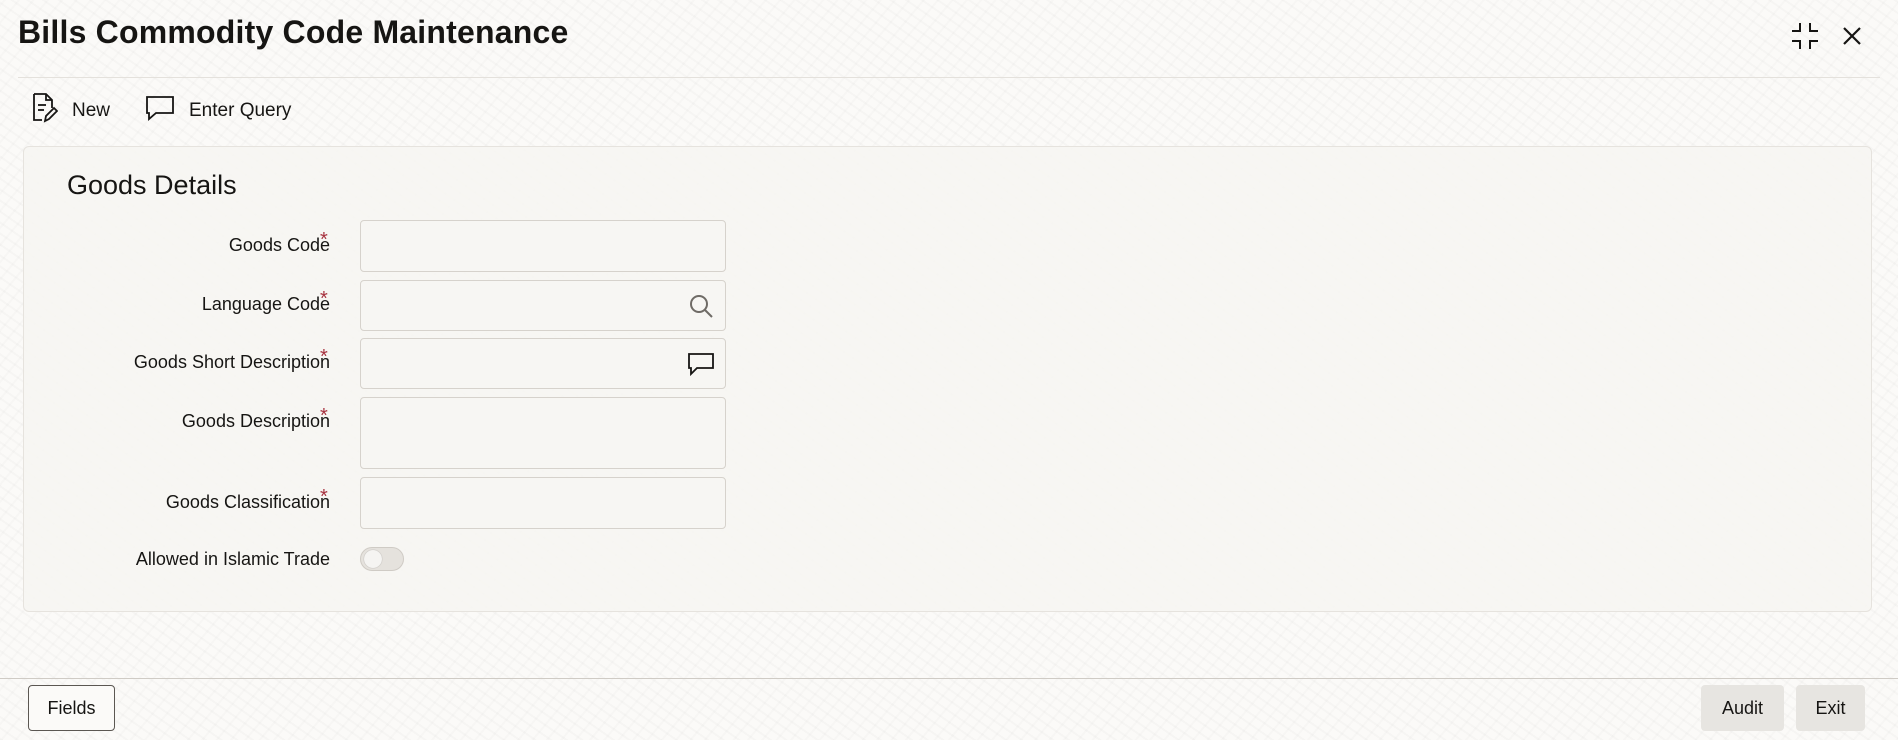 This screenshot has height=740, width=1898. I want to click on goods-classification-input, so click(543, 503).